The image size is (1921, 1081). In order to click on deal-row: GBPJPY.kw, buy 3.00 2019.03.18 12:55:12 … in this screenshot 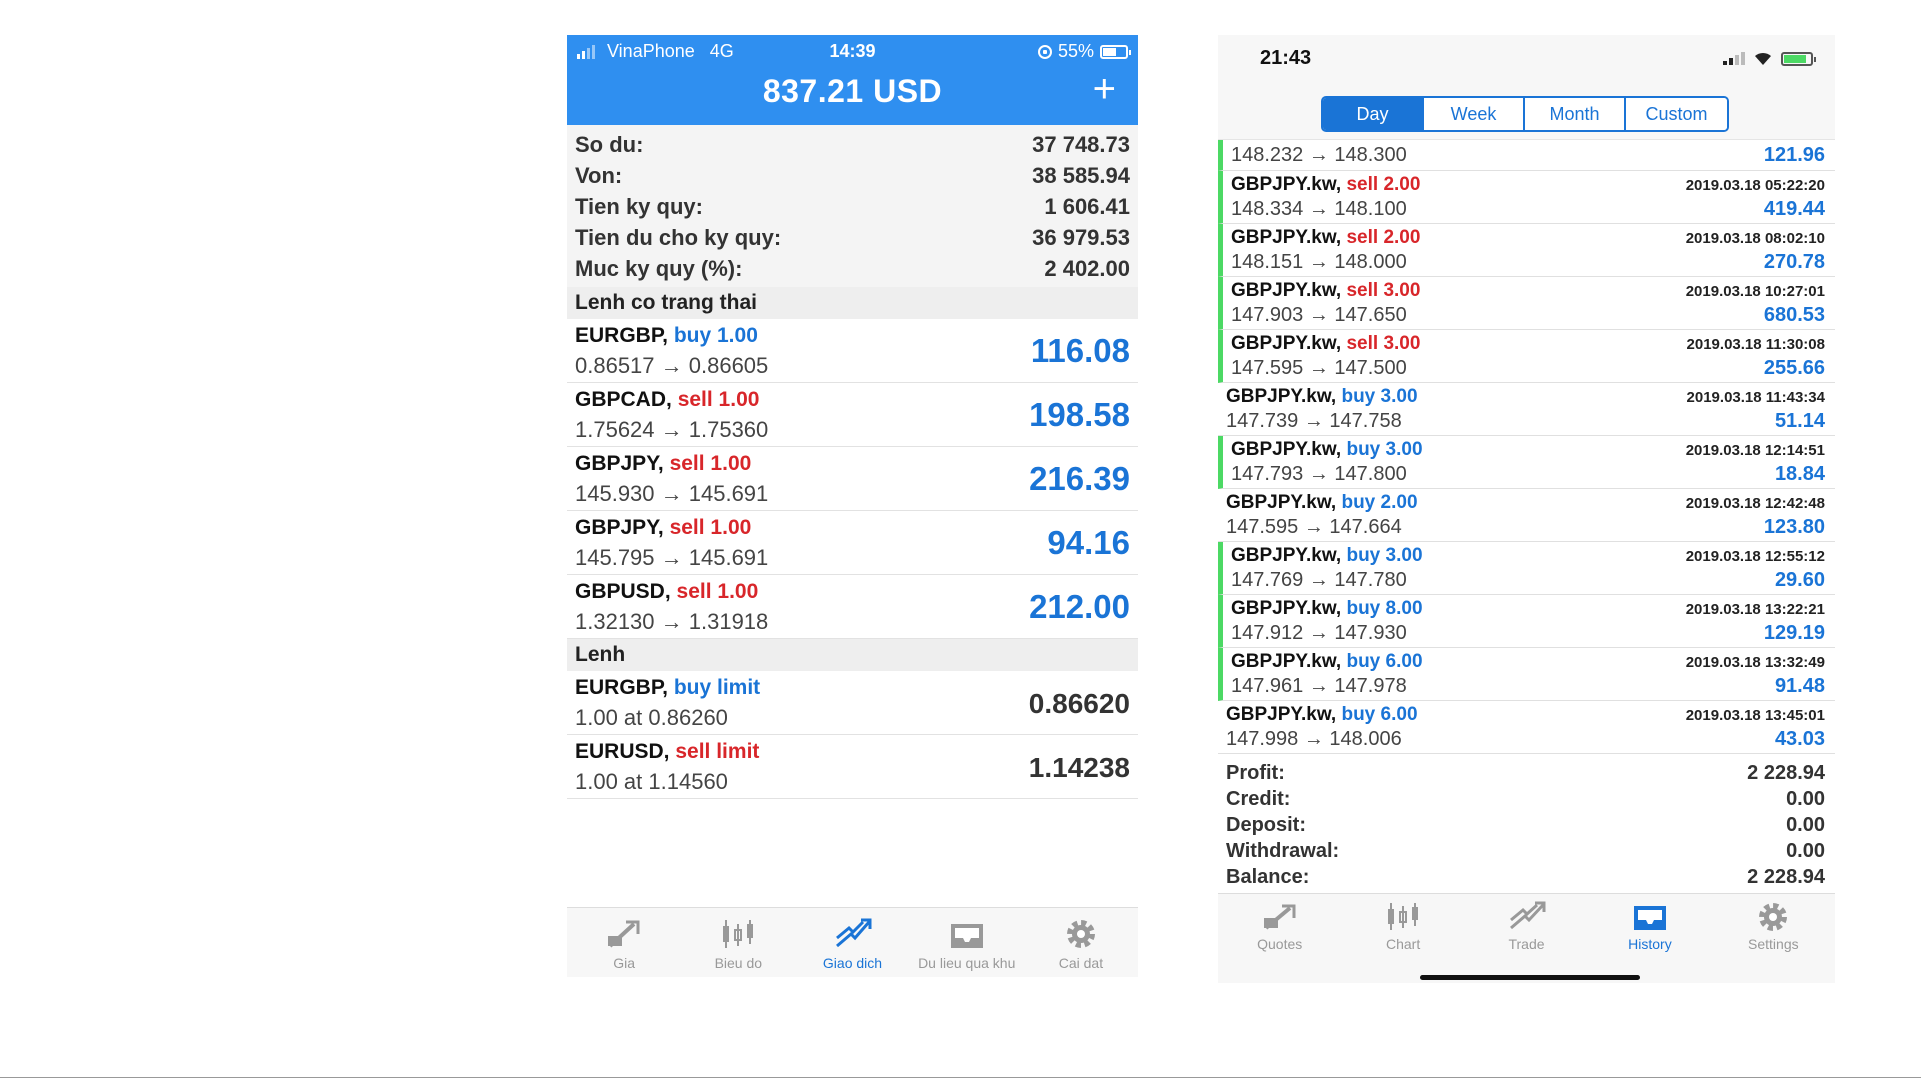, I will do `click(1526, 568)`.